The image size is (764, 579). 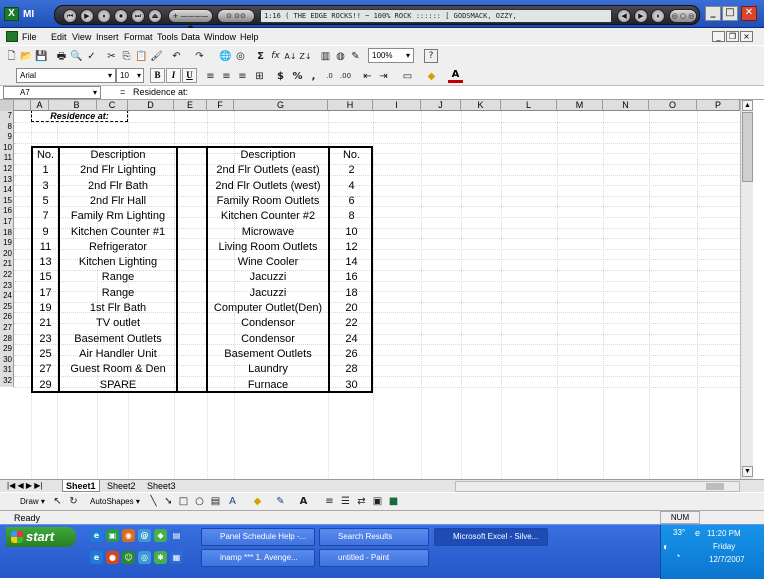 What do you see at coordinates (118, 323) in the screenshot?
I see `table-cell-description-left: TV outlet` at bounding box center [118, 323].